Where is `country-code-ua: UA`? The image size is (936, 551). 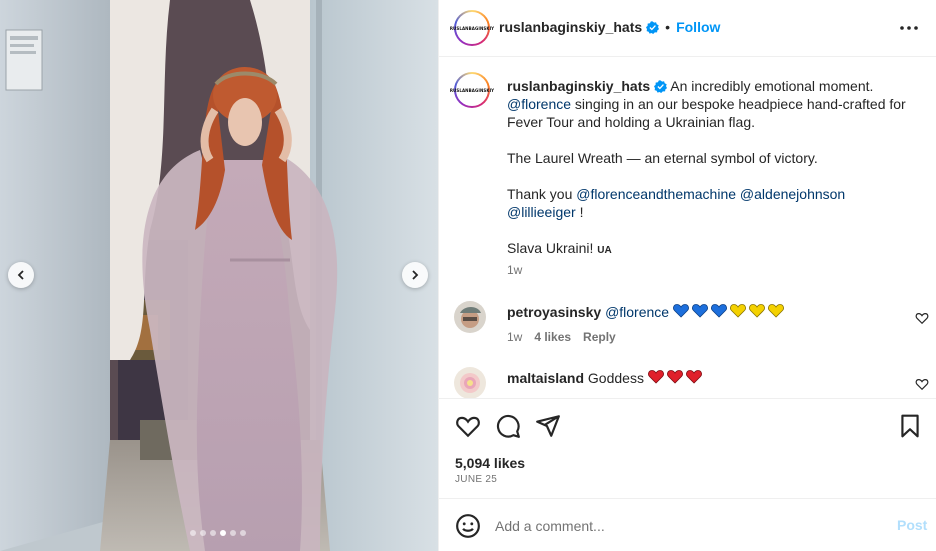 country-code-ua: UA is located at coordinates (604, 250).